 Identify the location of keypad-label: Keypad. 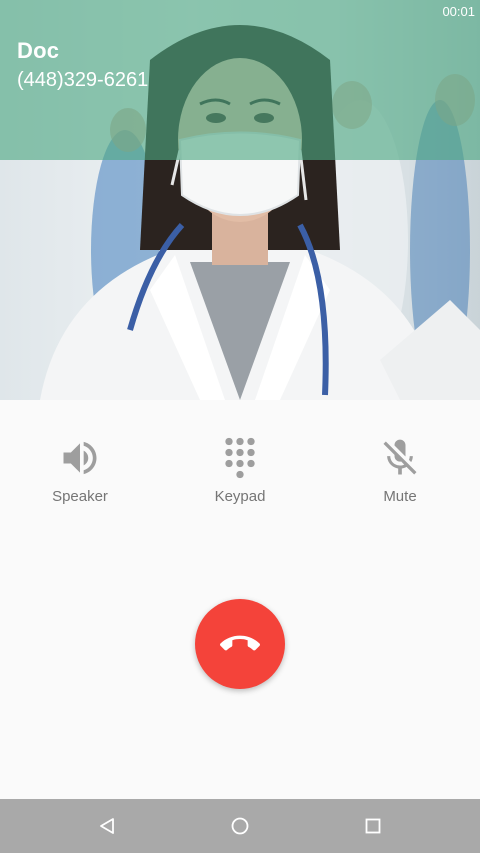
(240, 496).